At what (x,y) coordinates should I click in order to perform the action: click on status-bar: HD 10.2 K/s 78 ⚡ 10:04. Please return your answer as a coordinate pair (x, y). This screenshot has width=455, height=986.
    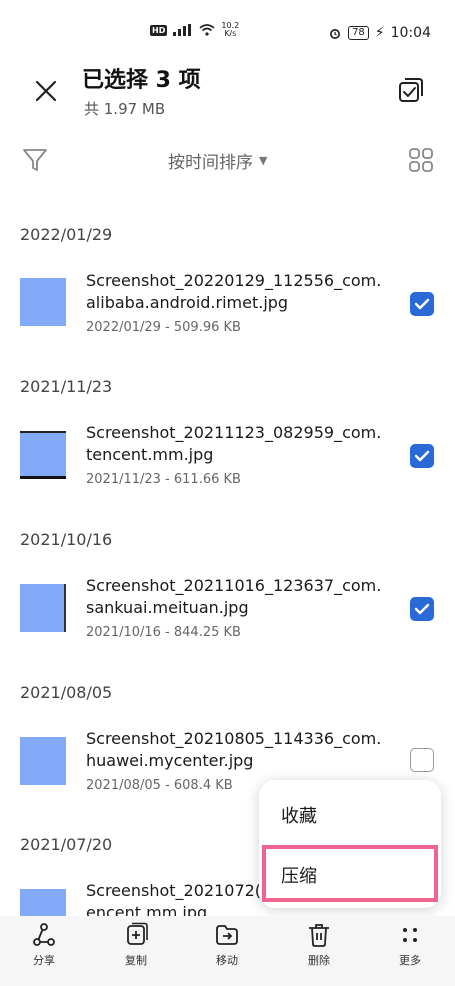
    Looking at the image, I should click on (227, 22).